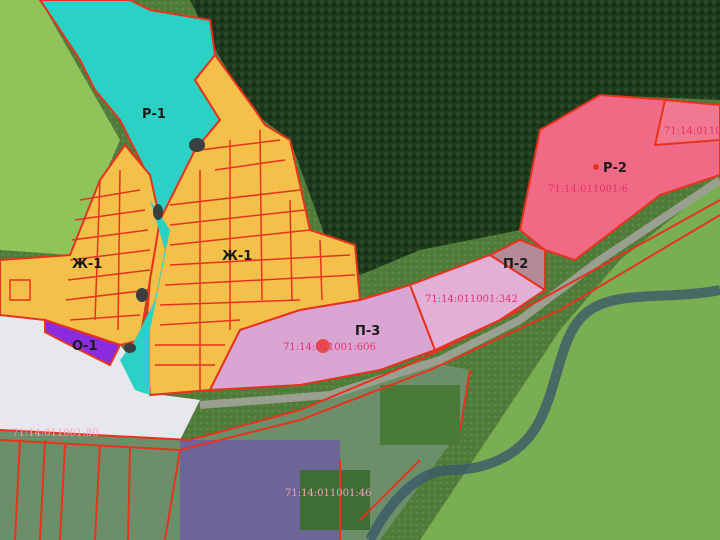 The image size is (720, 540). What do you see at coordinates (329, 347) in the screenshot?
I see `parcel-label-606: 71:14:011001:606` at bounding box center [329, 347].